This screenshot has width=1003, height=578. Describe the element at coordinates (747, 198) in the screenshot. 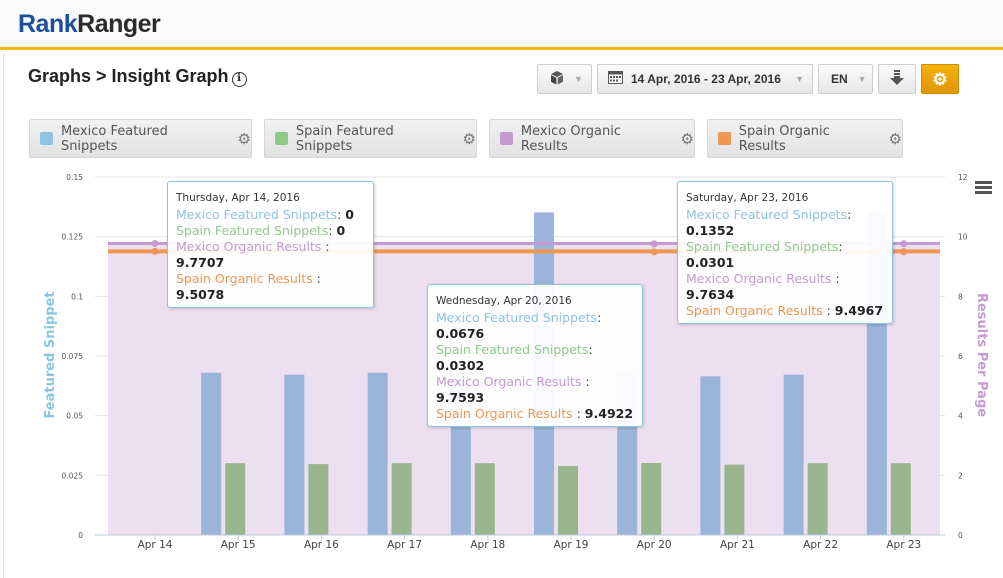

I see `tooltip-date: Saturday, Apr 23, 2016` at that location.